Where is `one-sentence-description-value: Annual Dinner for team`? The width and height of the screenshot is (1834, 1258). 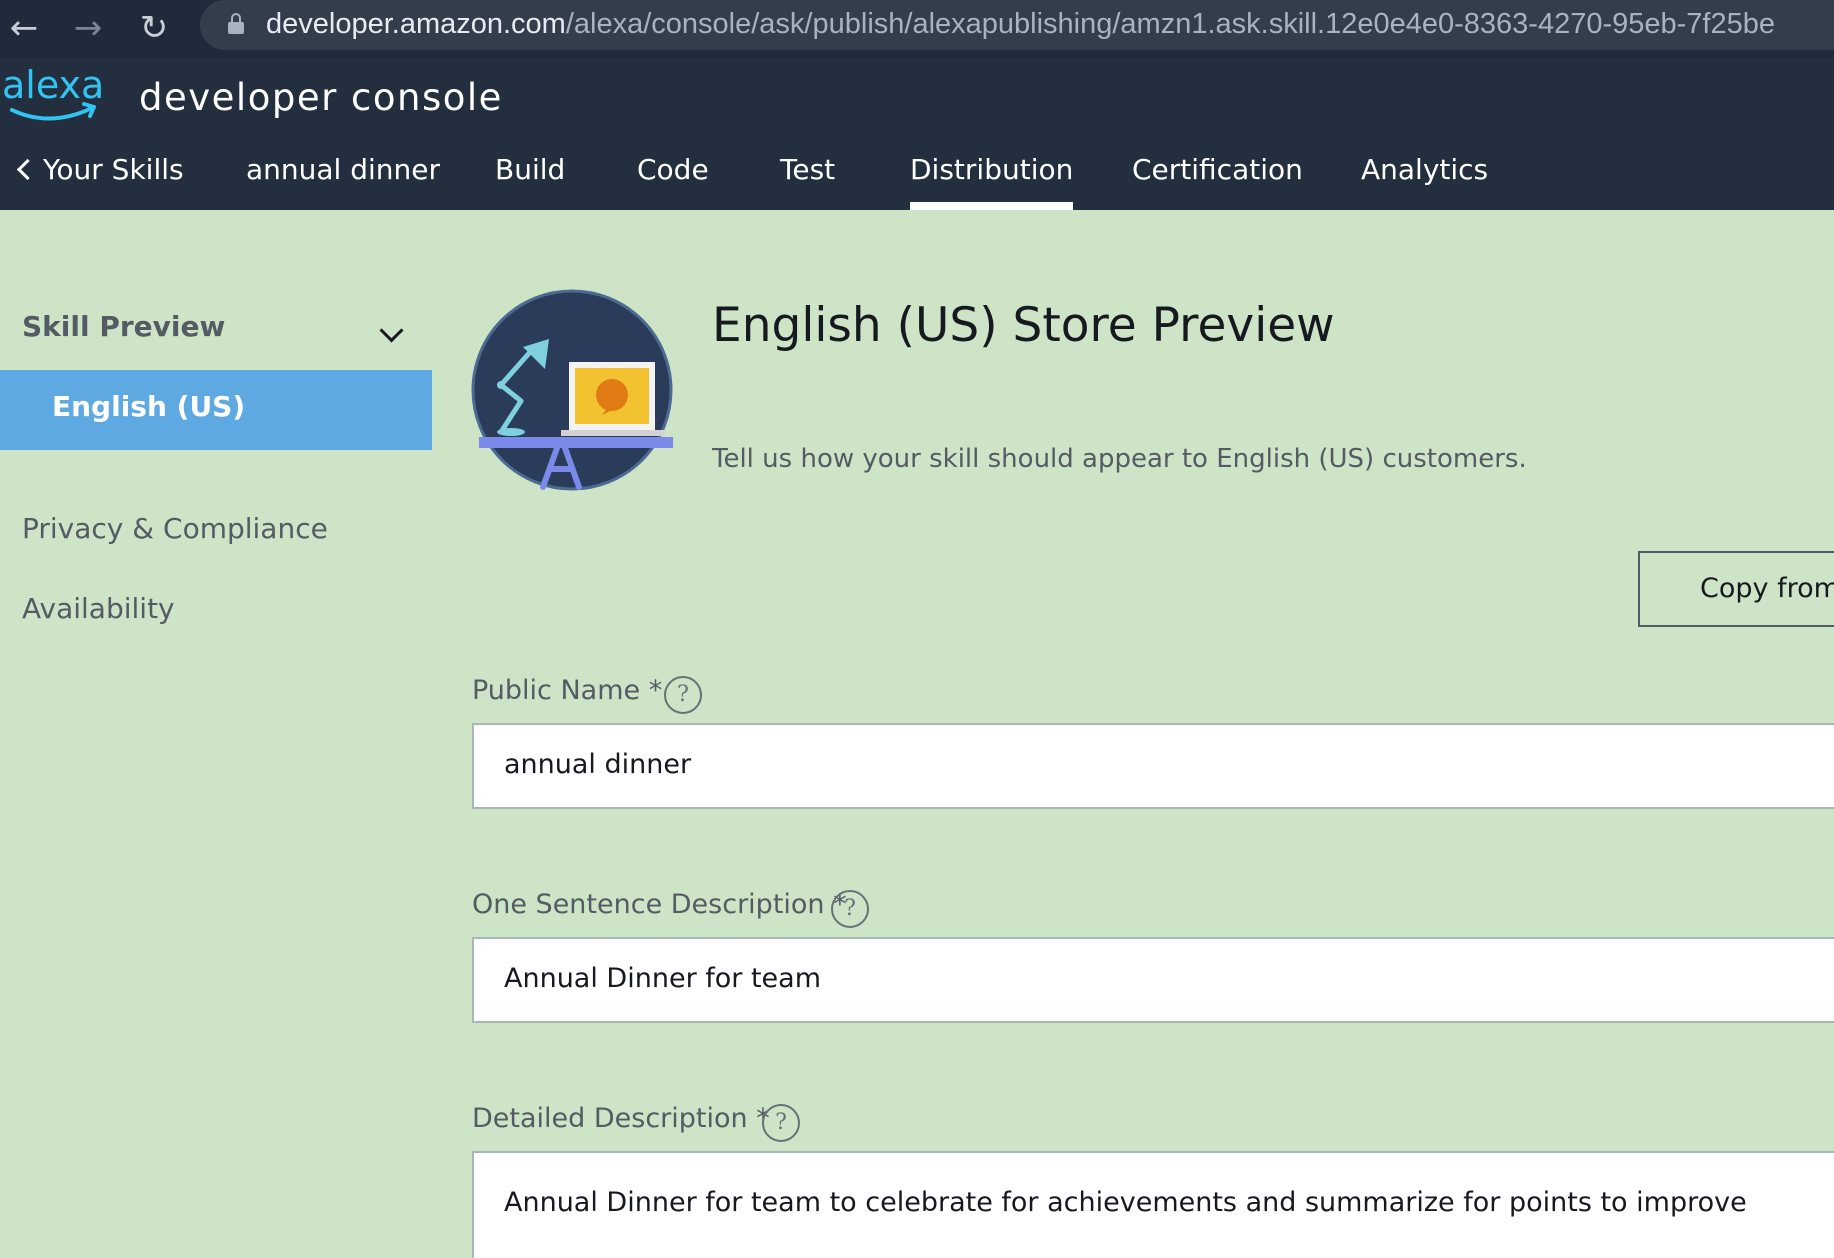
one-sentence-description-value: Annual Dinner for team is located at coordinates (662, 978).